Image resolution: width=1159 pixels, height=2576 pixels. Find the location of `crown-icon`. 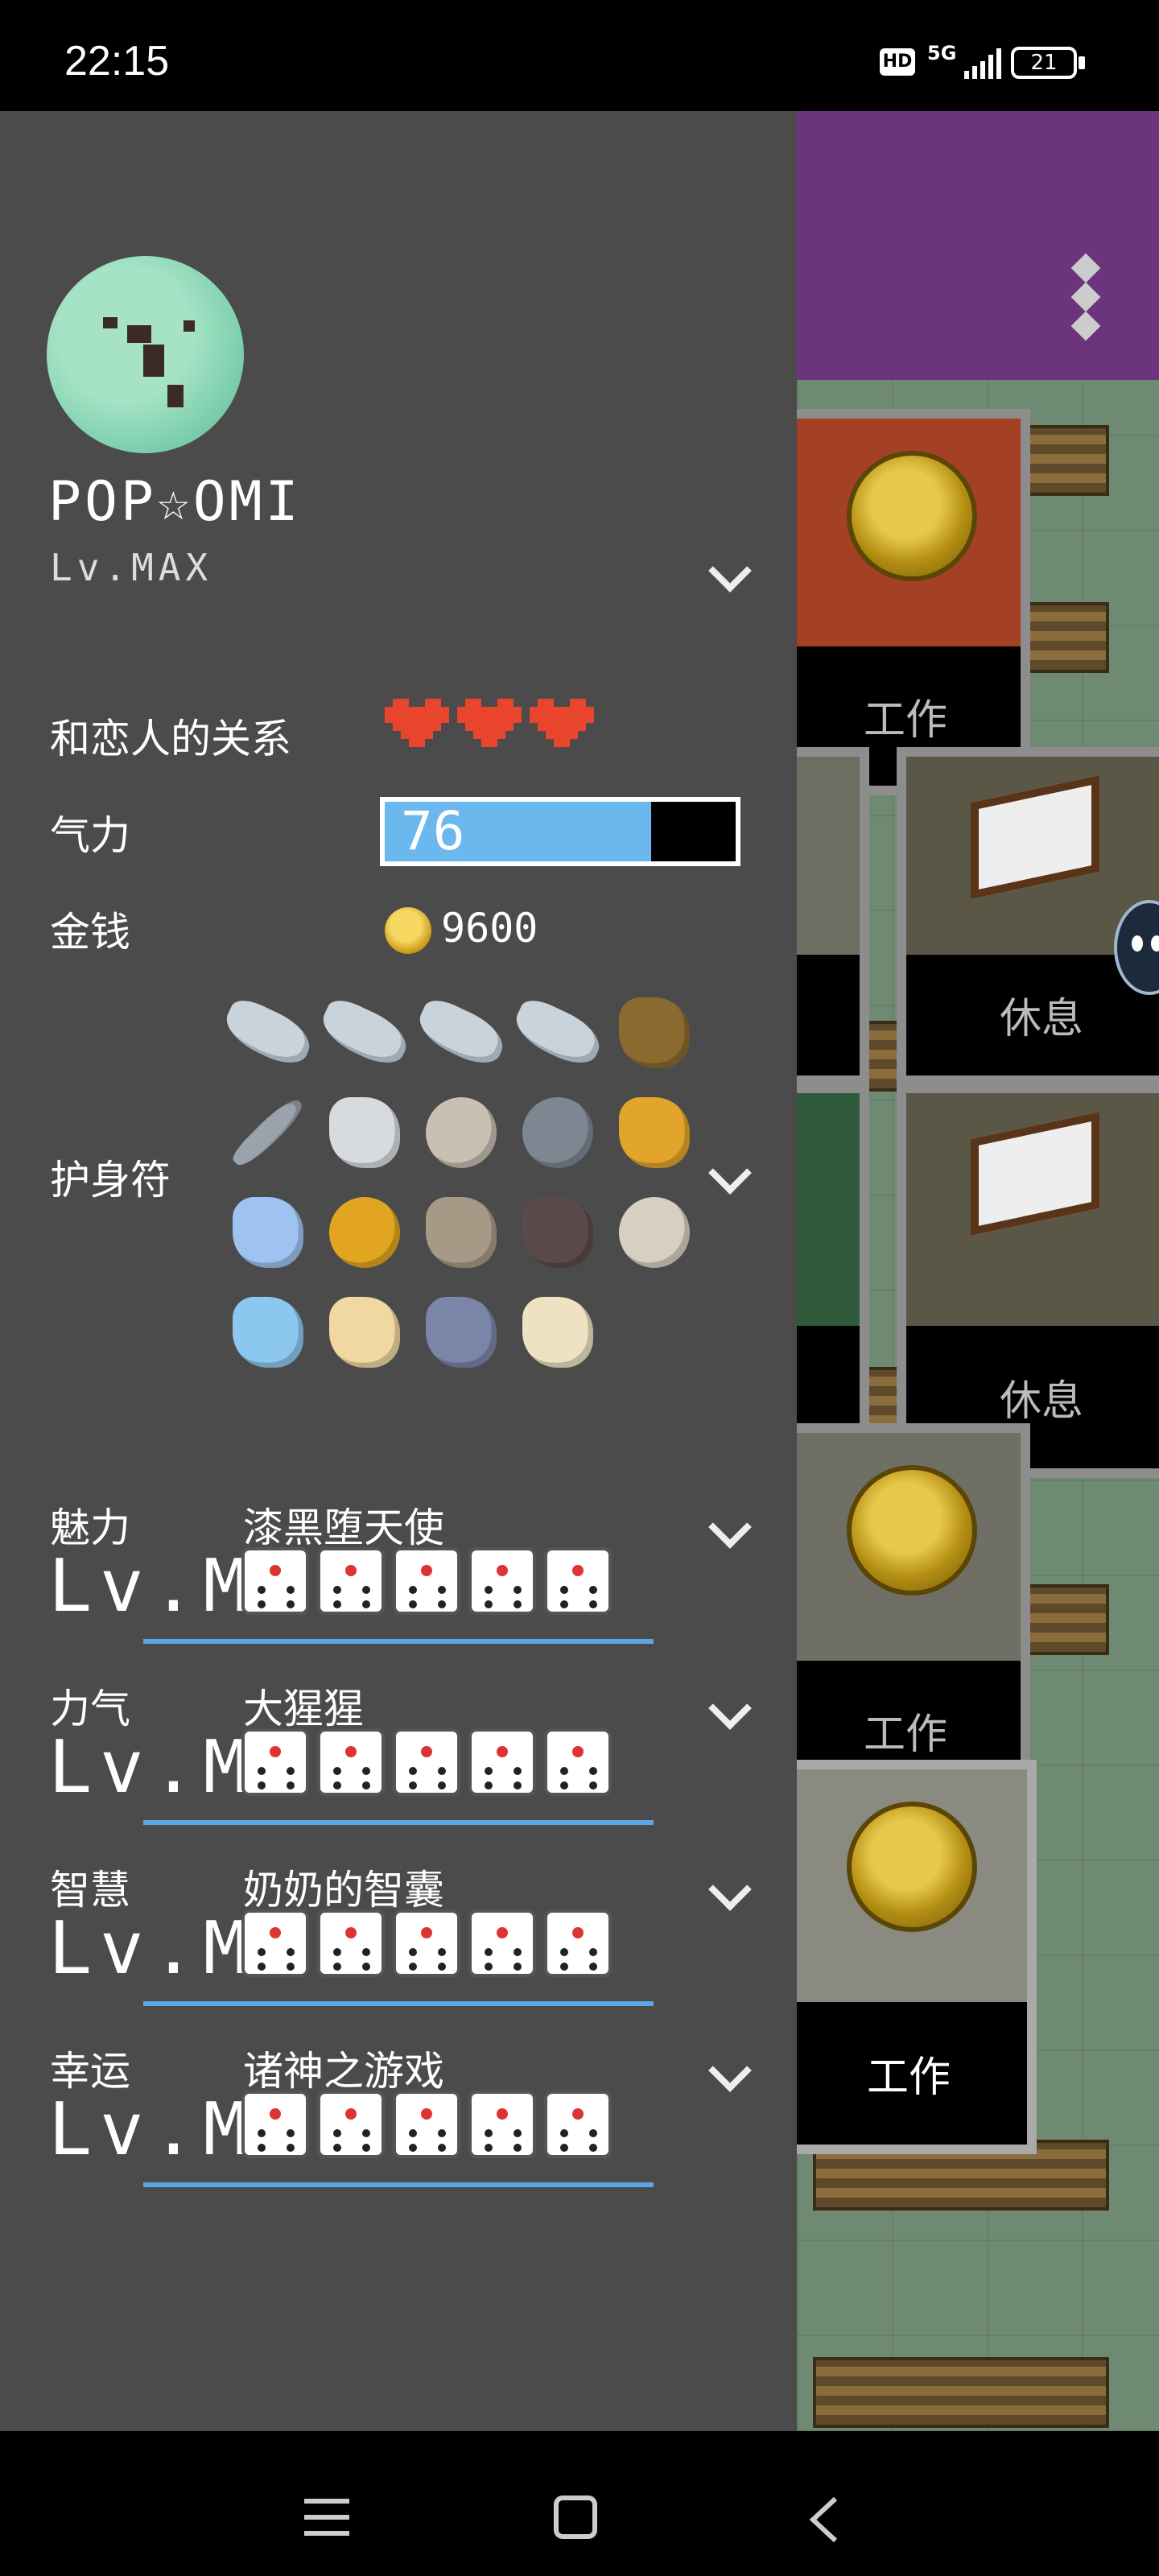

crown-icon is located at coordinates (364, 1132).